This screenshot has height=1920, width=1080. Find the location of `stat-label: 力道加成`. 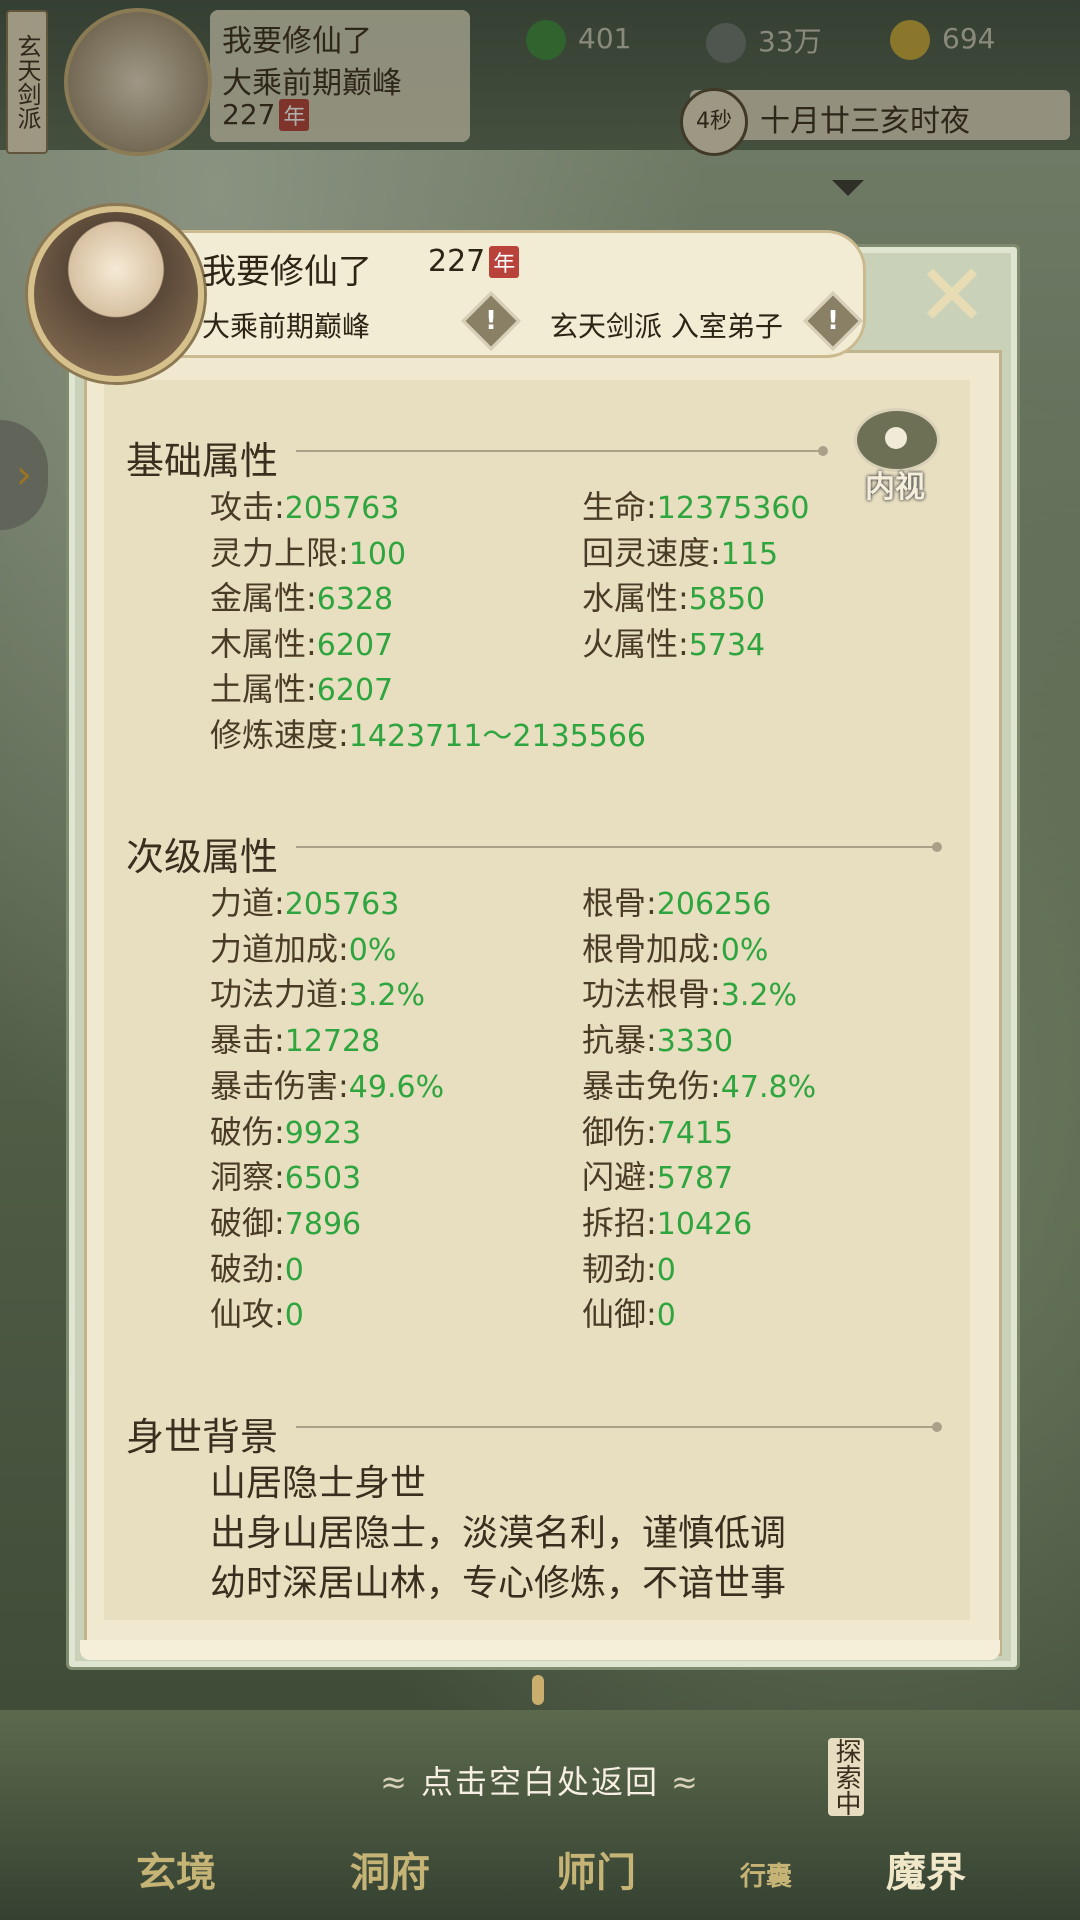

stat-label: 力道加成 is located at coordinates (274, 948).